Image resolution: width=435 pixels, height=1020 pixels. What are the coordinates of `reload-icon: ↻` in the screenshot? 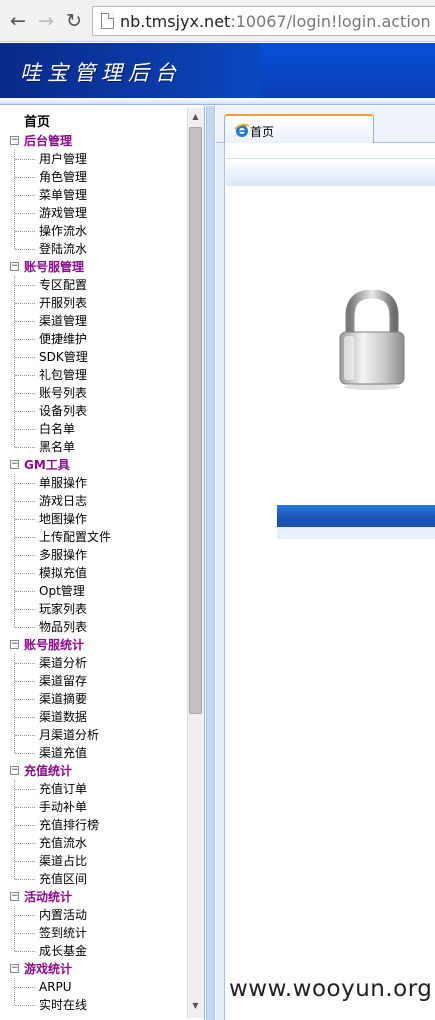 It's located at (74, 21).